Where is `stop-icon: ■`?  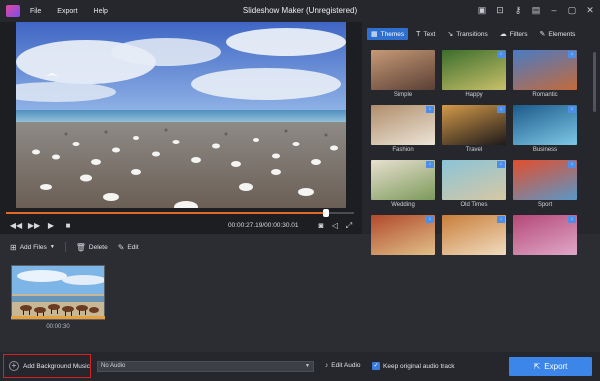 stop-icon: ■ is located at coordinates (68, 226).